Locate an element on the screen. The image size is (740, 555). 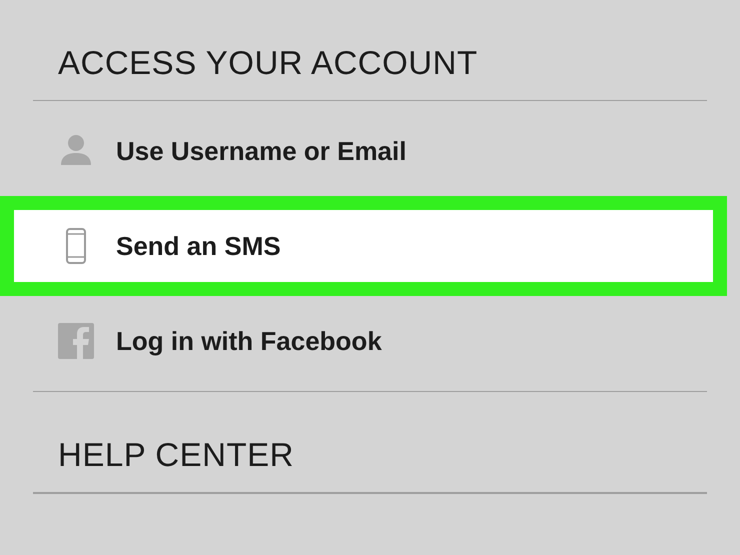
facebook-icon is located at coordinates (76, 341).